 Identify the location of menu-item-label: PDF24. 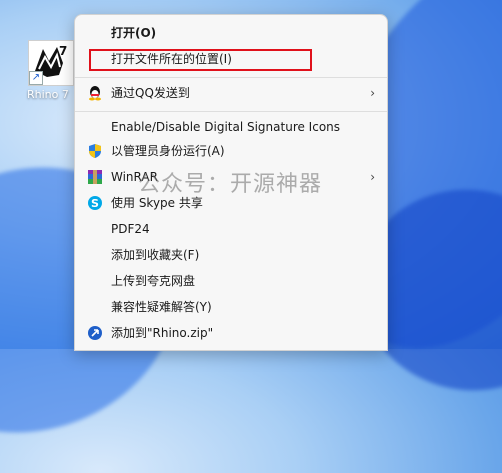
(130, 229).